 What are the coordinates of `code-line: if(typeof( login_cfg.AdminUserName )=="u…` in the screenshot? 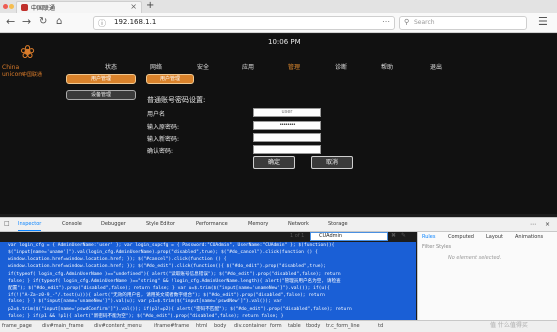 It's located at (174, 274).